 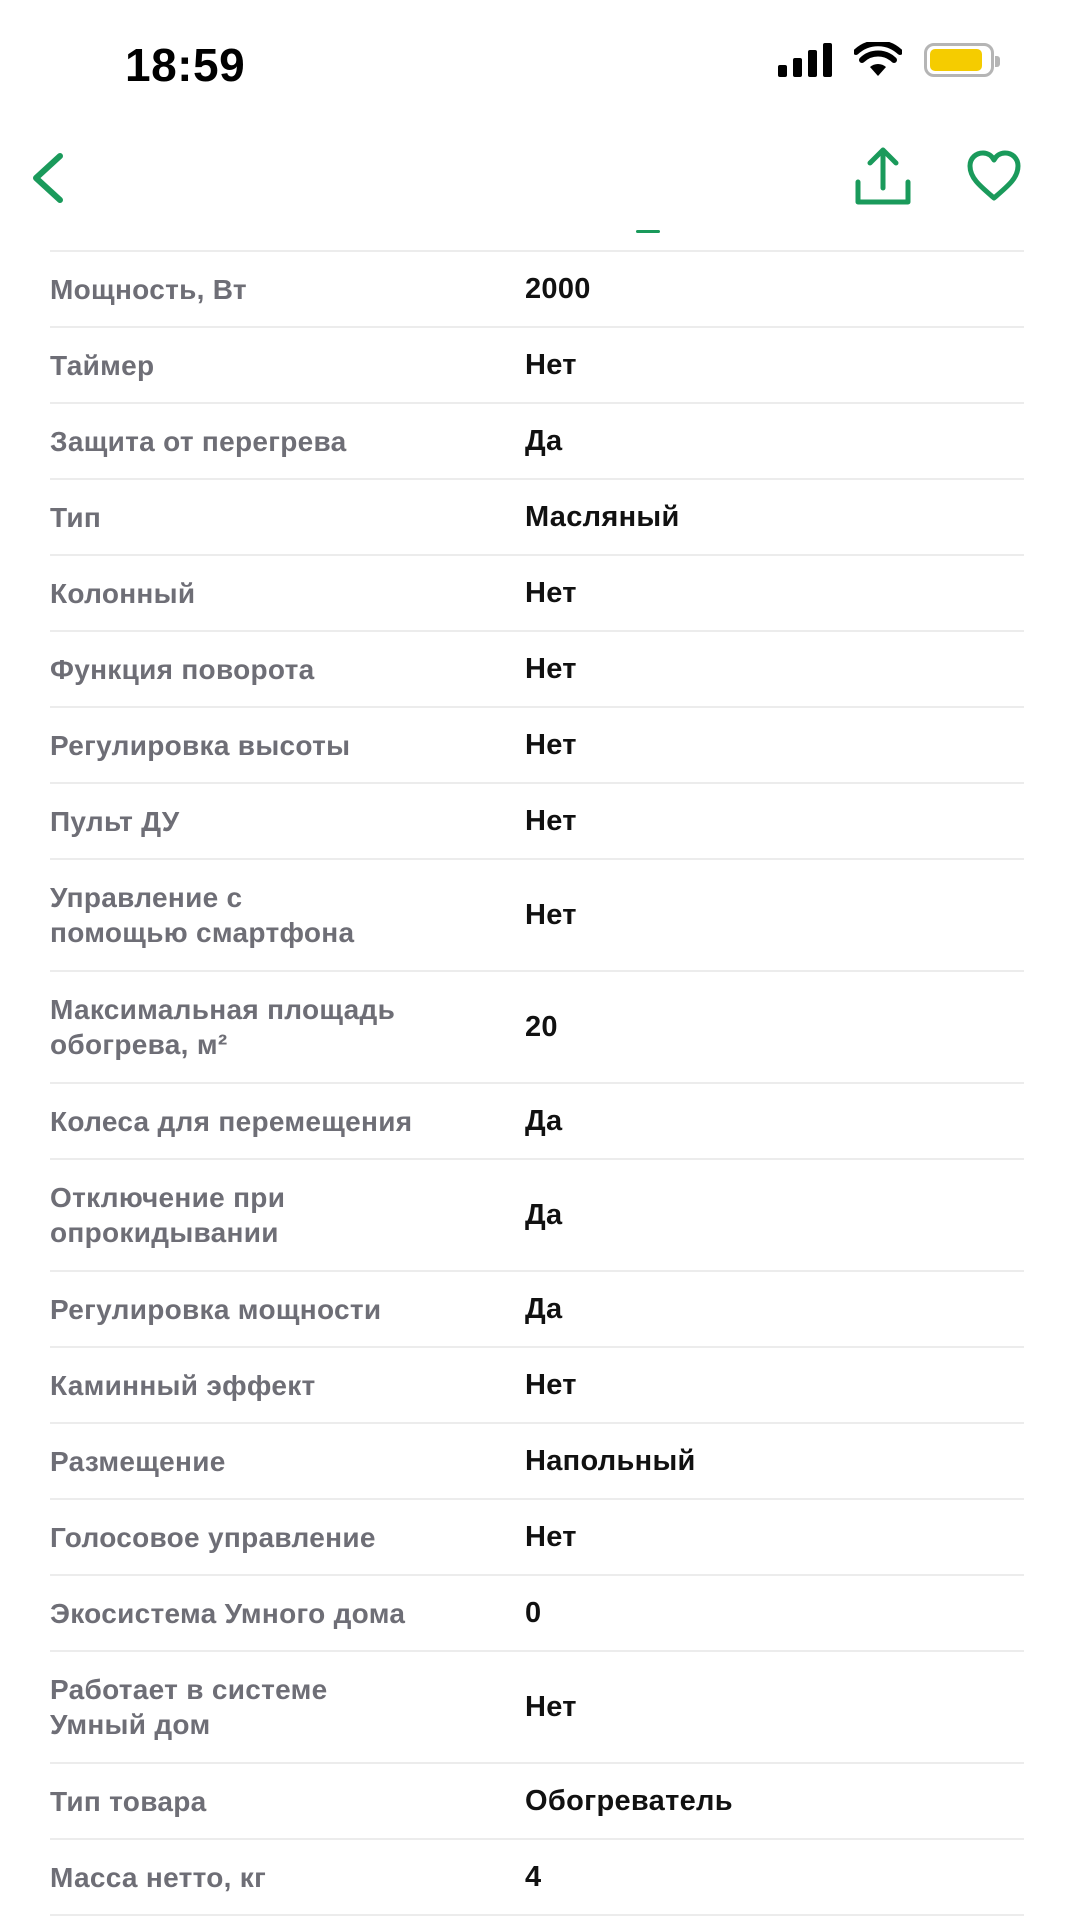 I want to click on wifi-icon, so click(x=878, y=59).